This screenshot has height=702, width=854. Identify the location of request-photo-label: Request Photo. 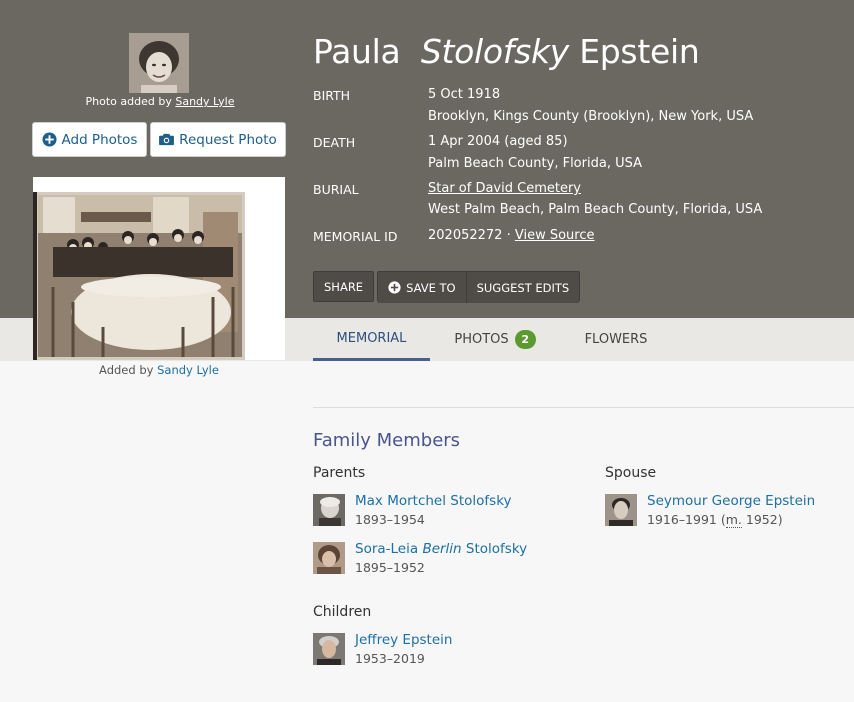
(228, 139).